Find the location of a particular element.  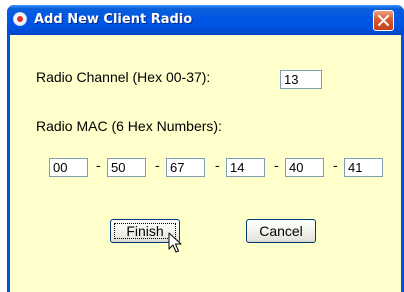

close-icon is located at coordinates (383, 20).